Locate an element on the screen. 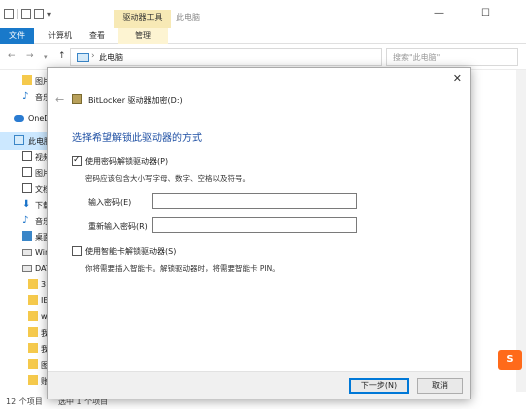  password-checkbox is located at coordinates (77, 160).